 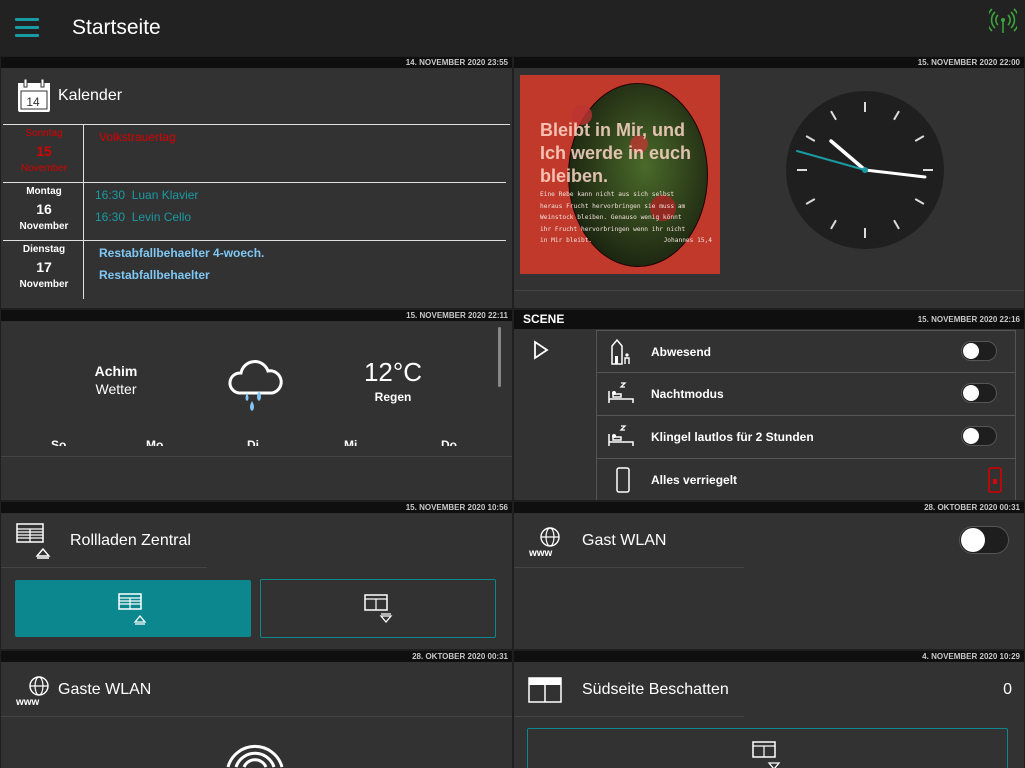 What do you see at coordinates (44, 191) in the screenshot?
I see `weekday: Montag` at bounding box center [44, 191].